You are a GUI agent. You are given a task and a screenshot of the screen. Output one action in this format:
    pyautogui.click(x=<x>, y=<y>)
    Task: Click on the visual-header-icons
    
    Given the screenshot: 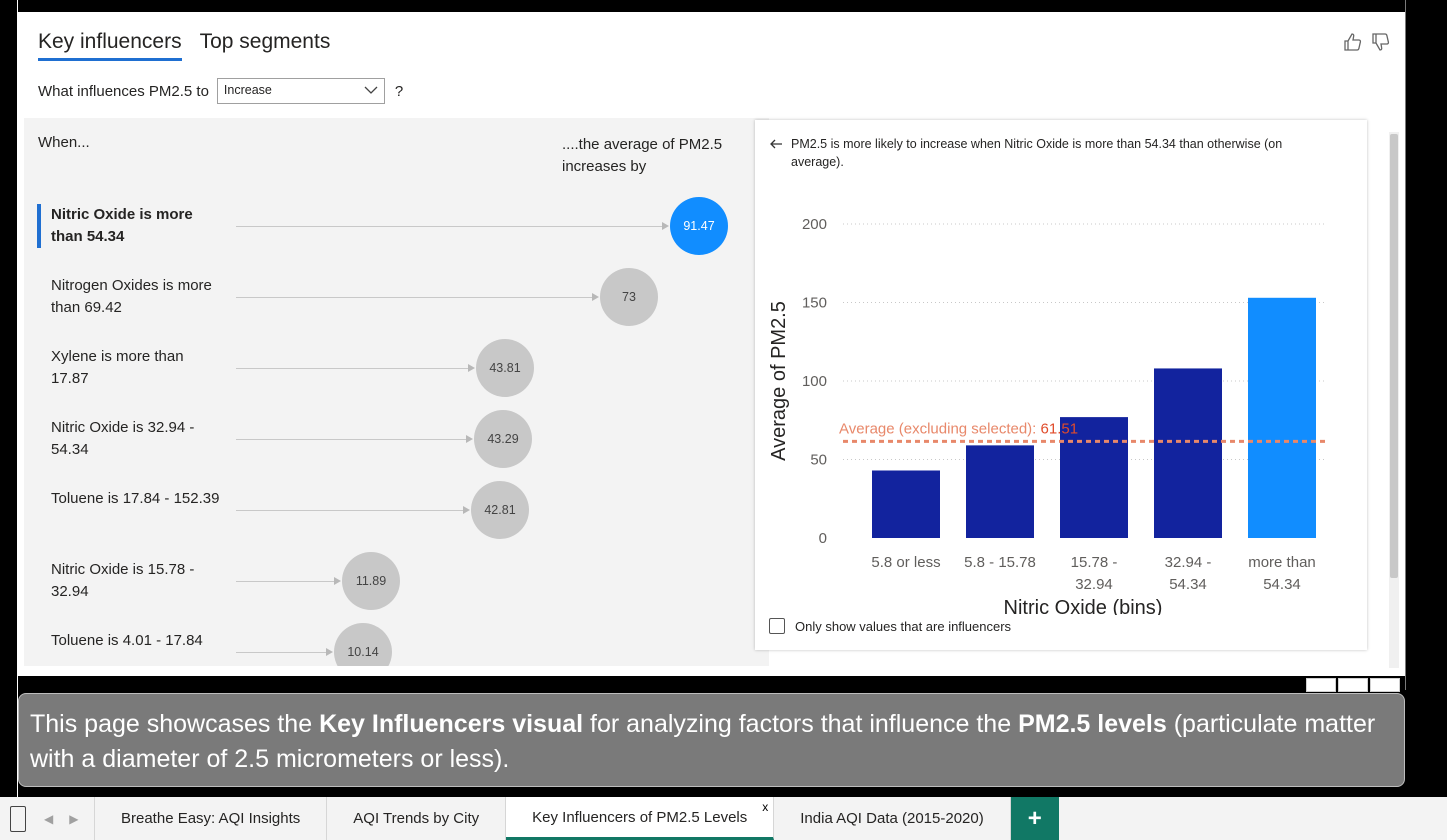 What is the action you would take?
    pyautogui.click(x=1353, y=685)
    